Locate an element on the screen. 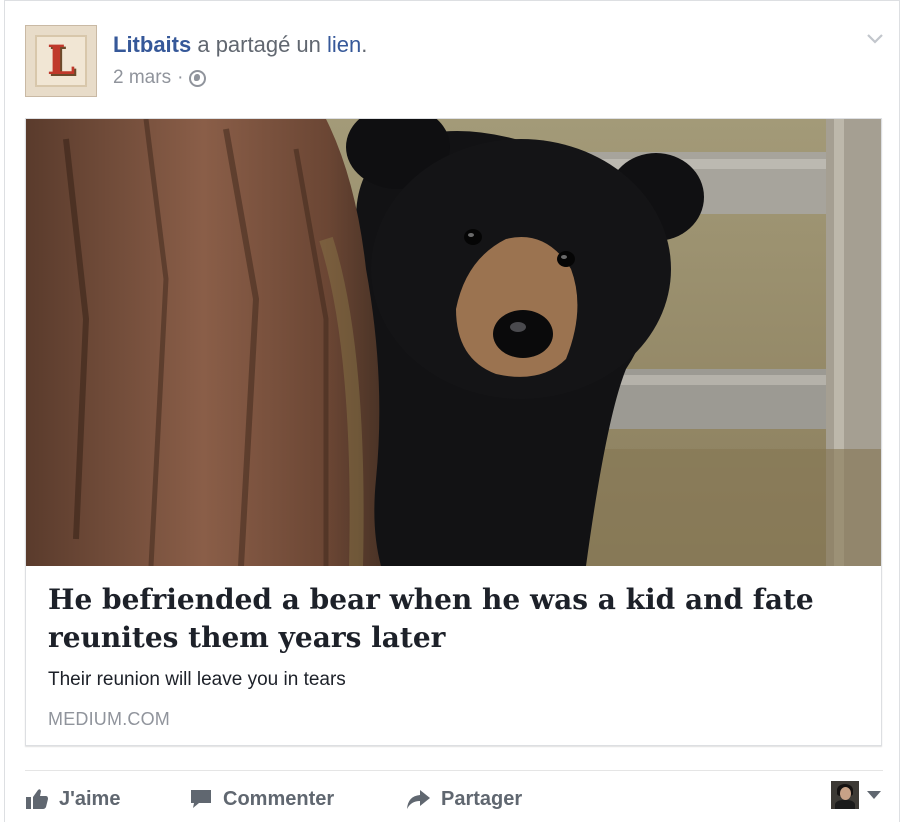  comment-icon is located at coordinates (201, 799).